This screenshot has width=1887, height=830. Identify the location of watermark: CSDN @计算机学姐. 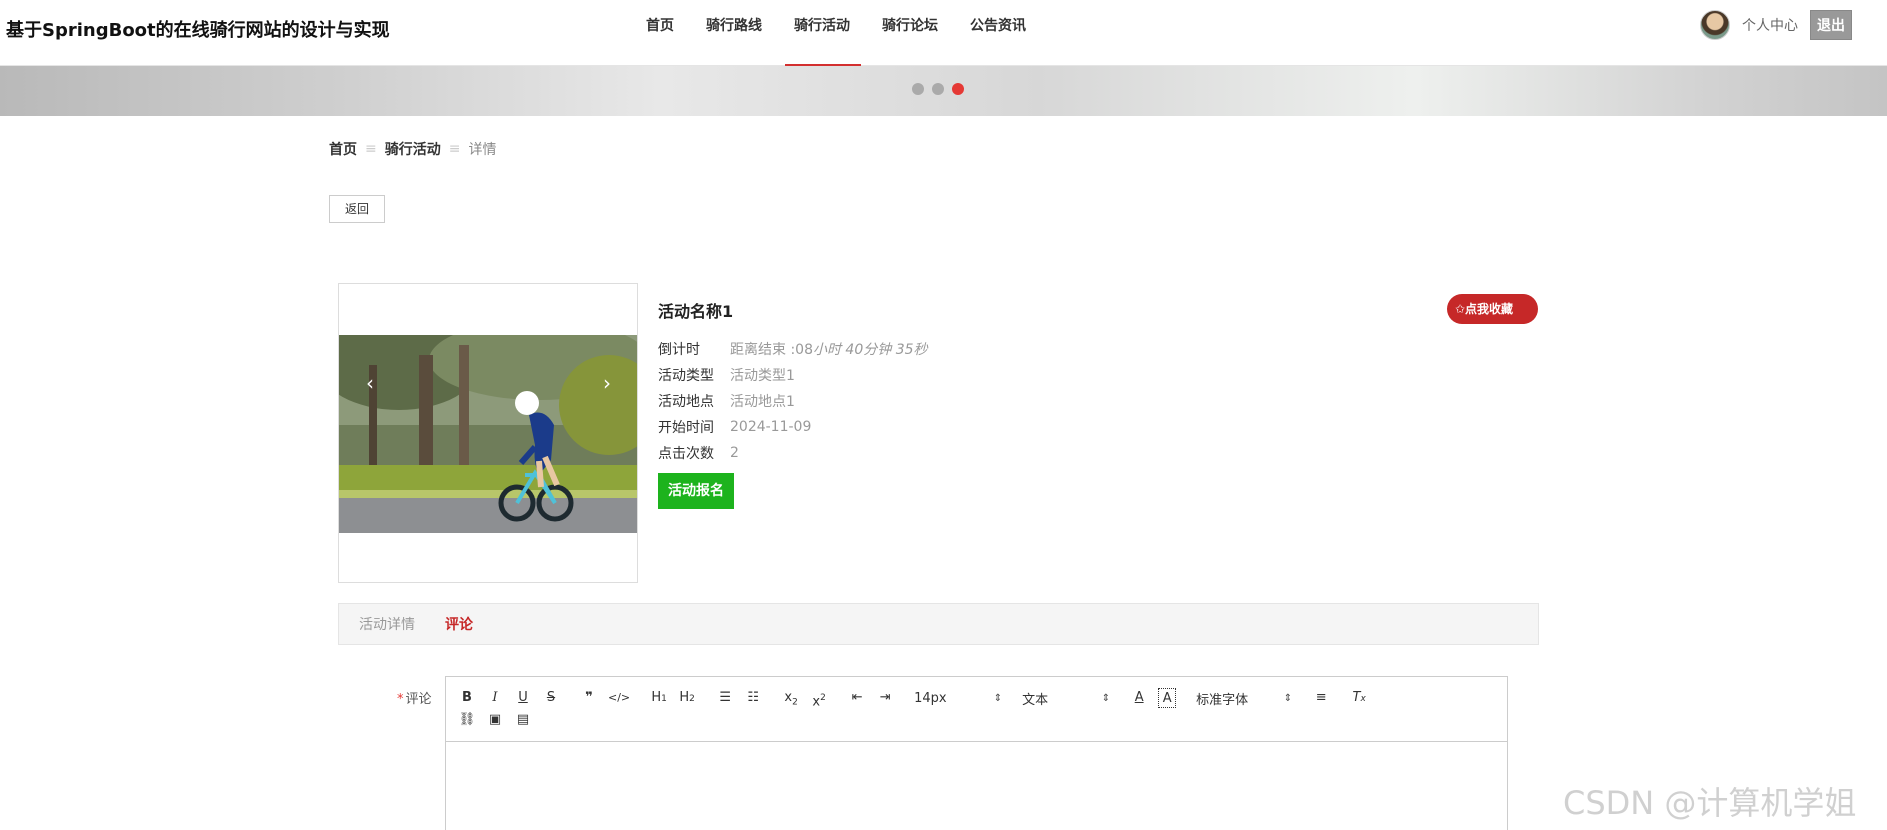
(1710, 803).